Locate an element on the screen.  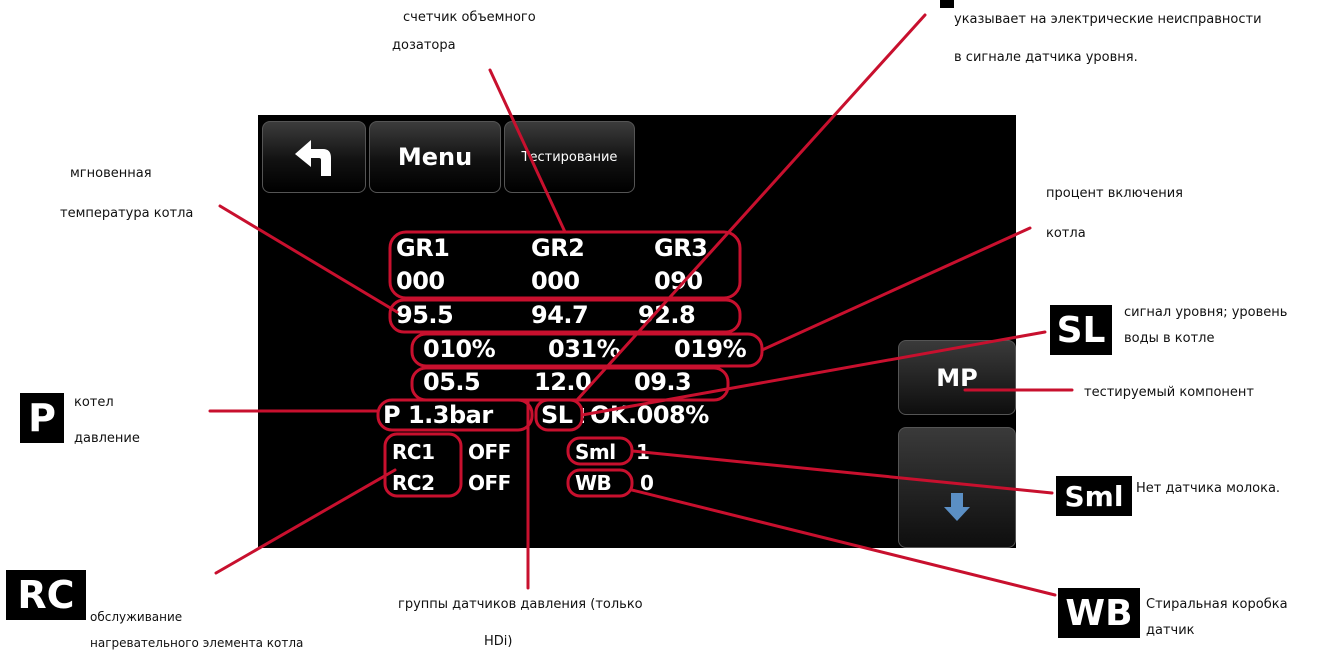
leader-counter is located at coordinates (527, 151).